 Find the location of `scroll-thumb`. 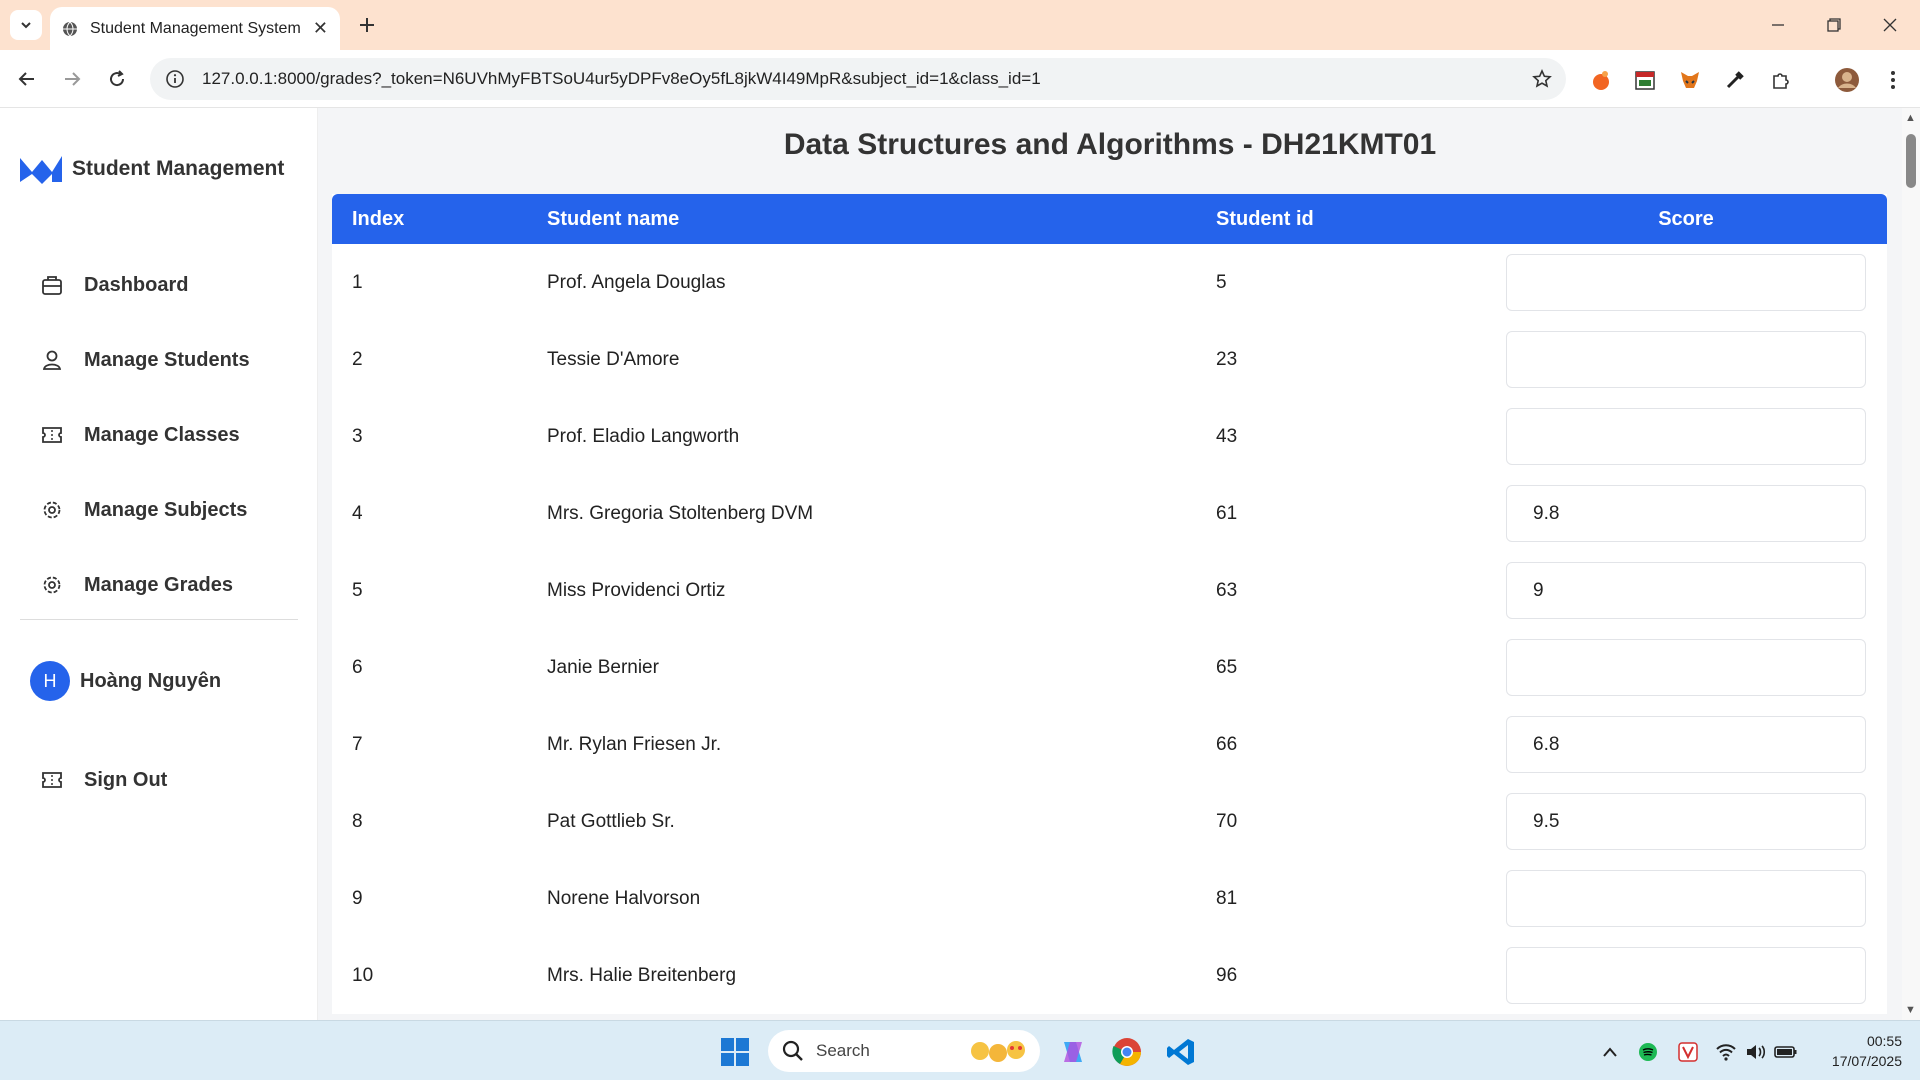

scroll-thumb is located at coordinates (1911, 161).